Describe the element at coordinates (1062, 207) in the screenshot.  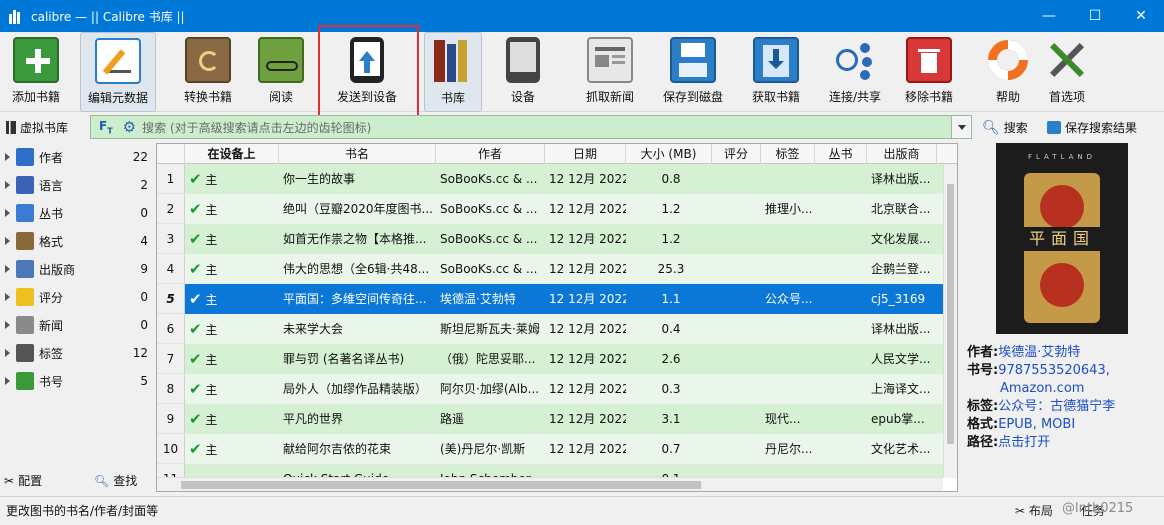
I see `cover-figure-art` at that location.